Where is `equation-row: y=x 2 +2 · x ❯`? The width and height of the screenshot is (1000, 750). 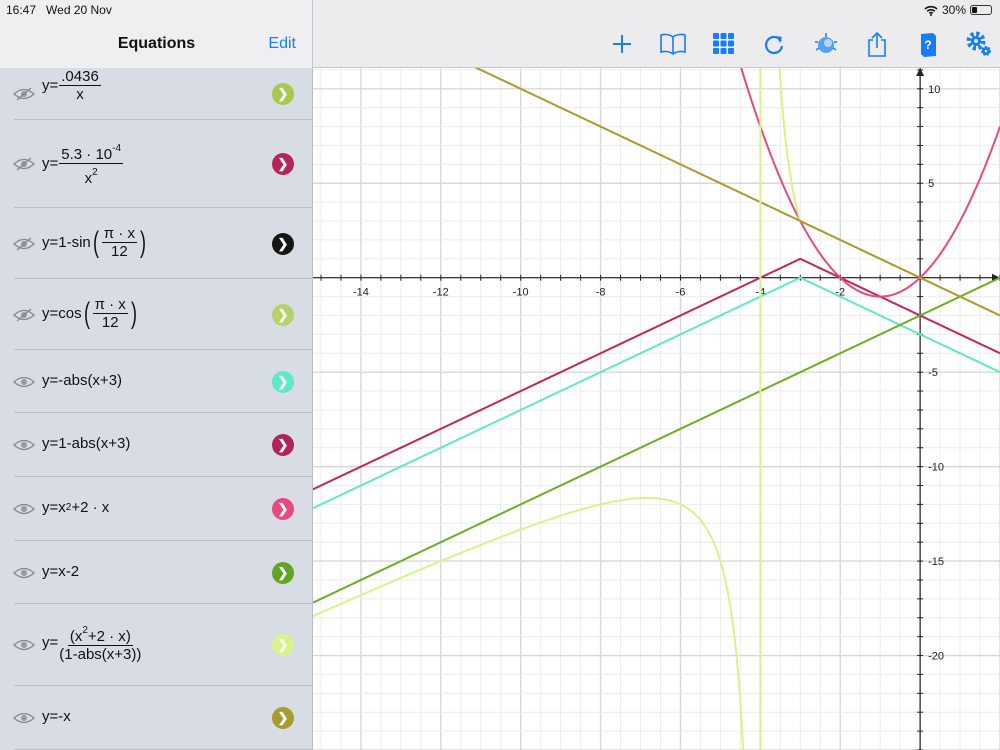
equation-row: y=x 2 +2 · x ❯ is located at coordinates (156, 509).